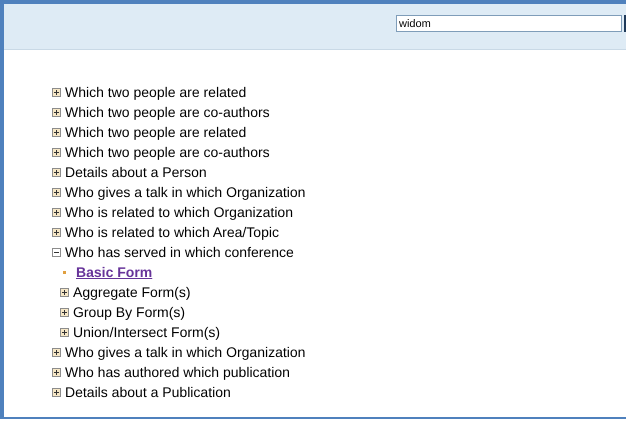  Describe the element at coordinates (131, 292) in the screenshot. I see `tree-item: Aggregate Form(s)` at that location.